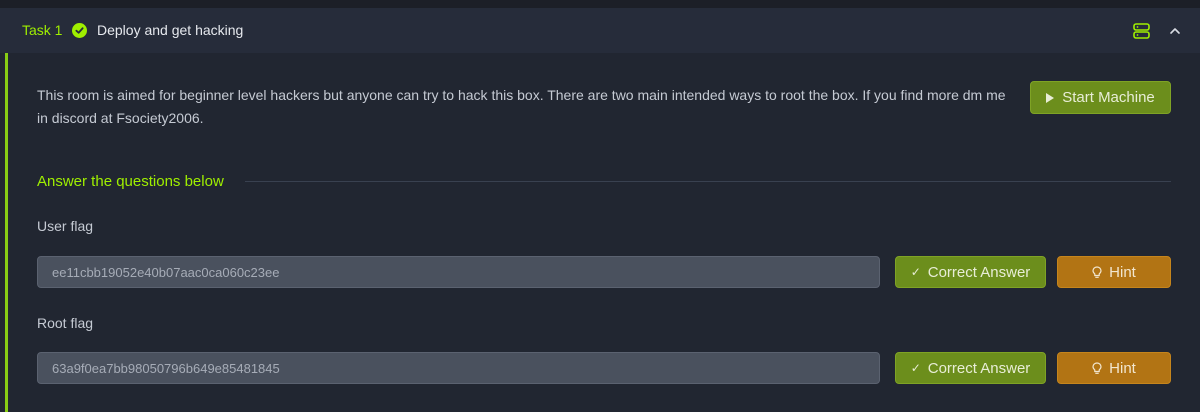  Describe the element at coordinates (79, 30) in the screenshot. I see `check-circle-icon` at that location.